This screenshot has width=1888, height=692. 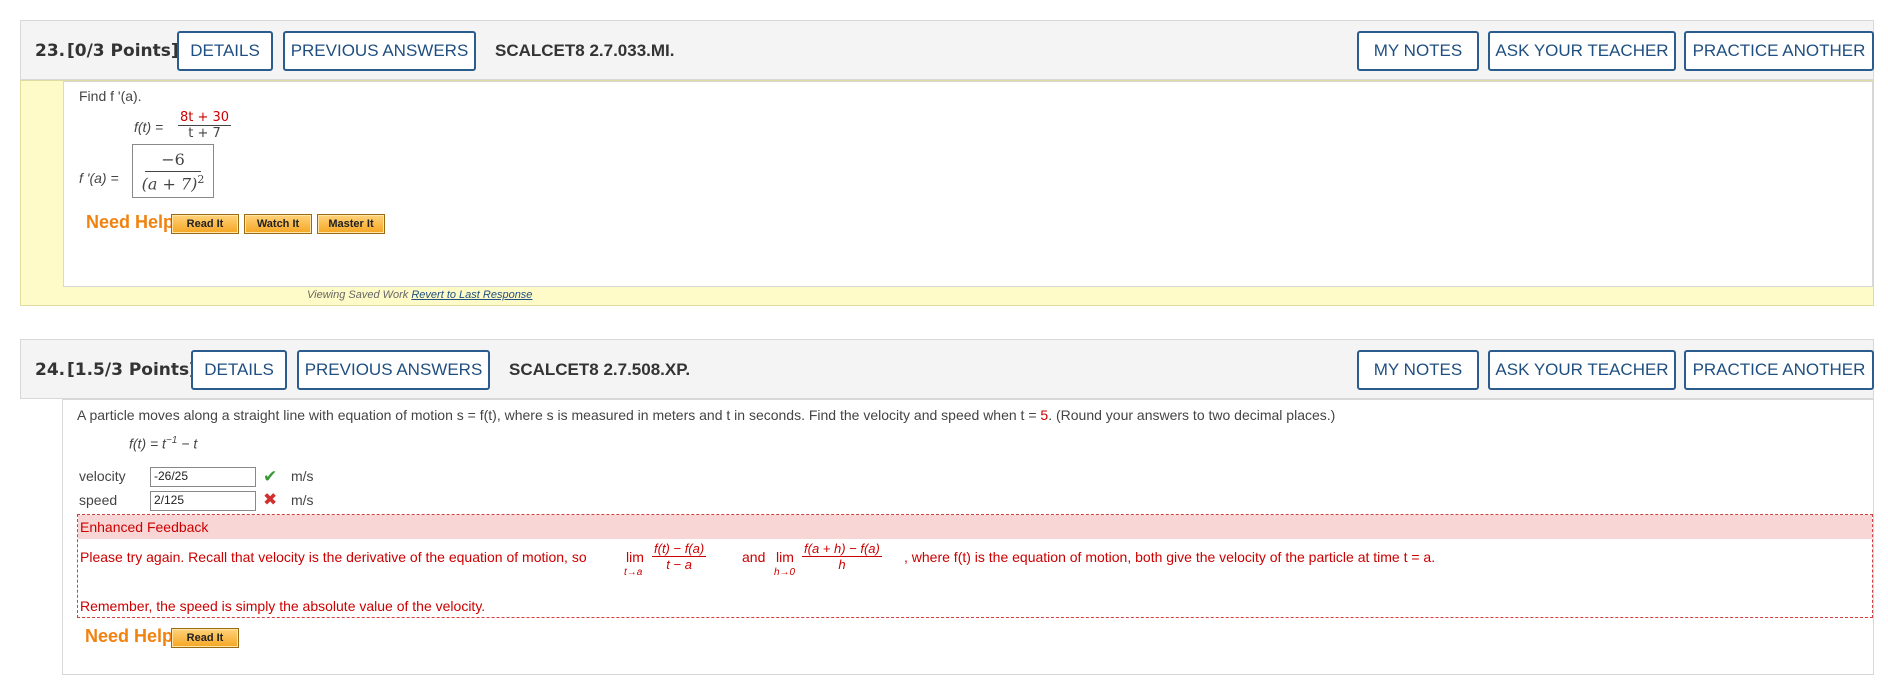 I want to click on function-definition: f(t) = t−1 − t, so click(x=163, y=443).